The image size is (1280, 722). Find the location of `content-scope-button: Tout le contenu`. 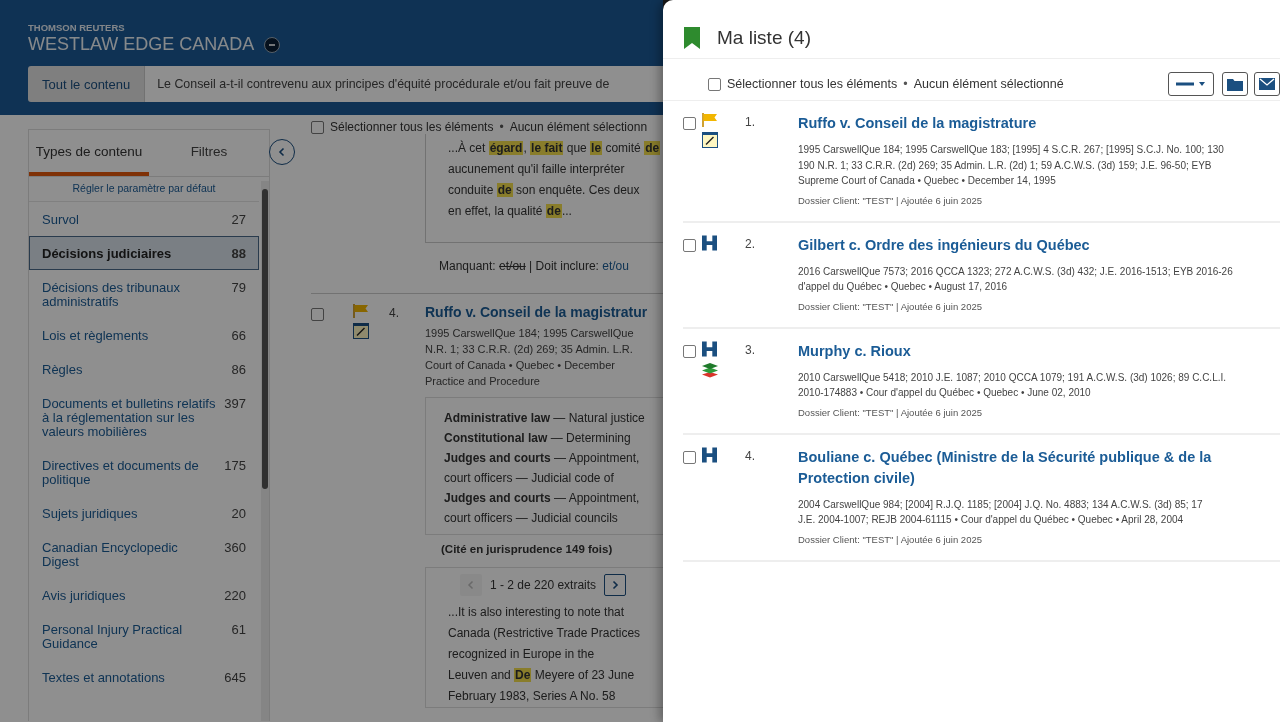

content-scope-button: Tout le contenu is located at coordinates (86, 84).